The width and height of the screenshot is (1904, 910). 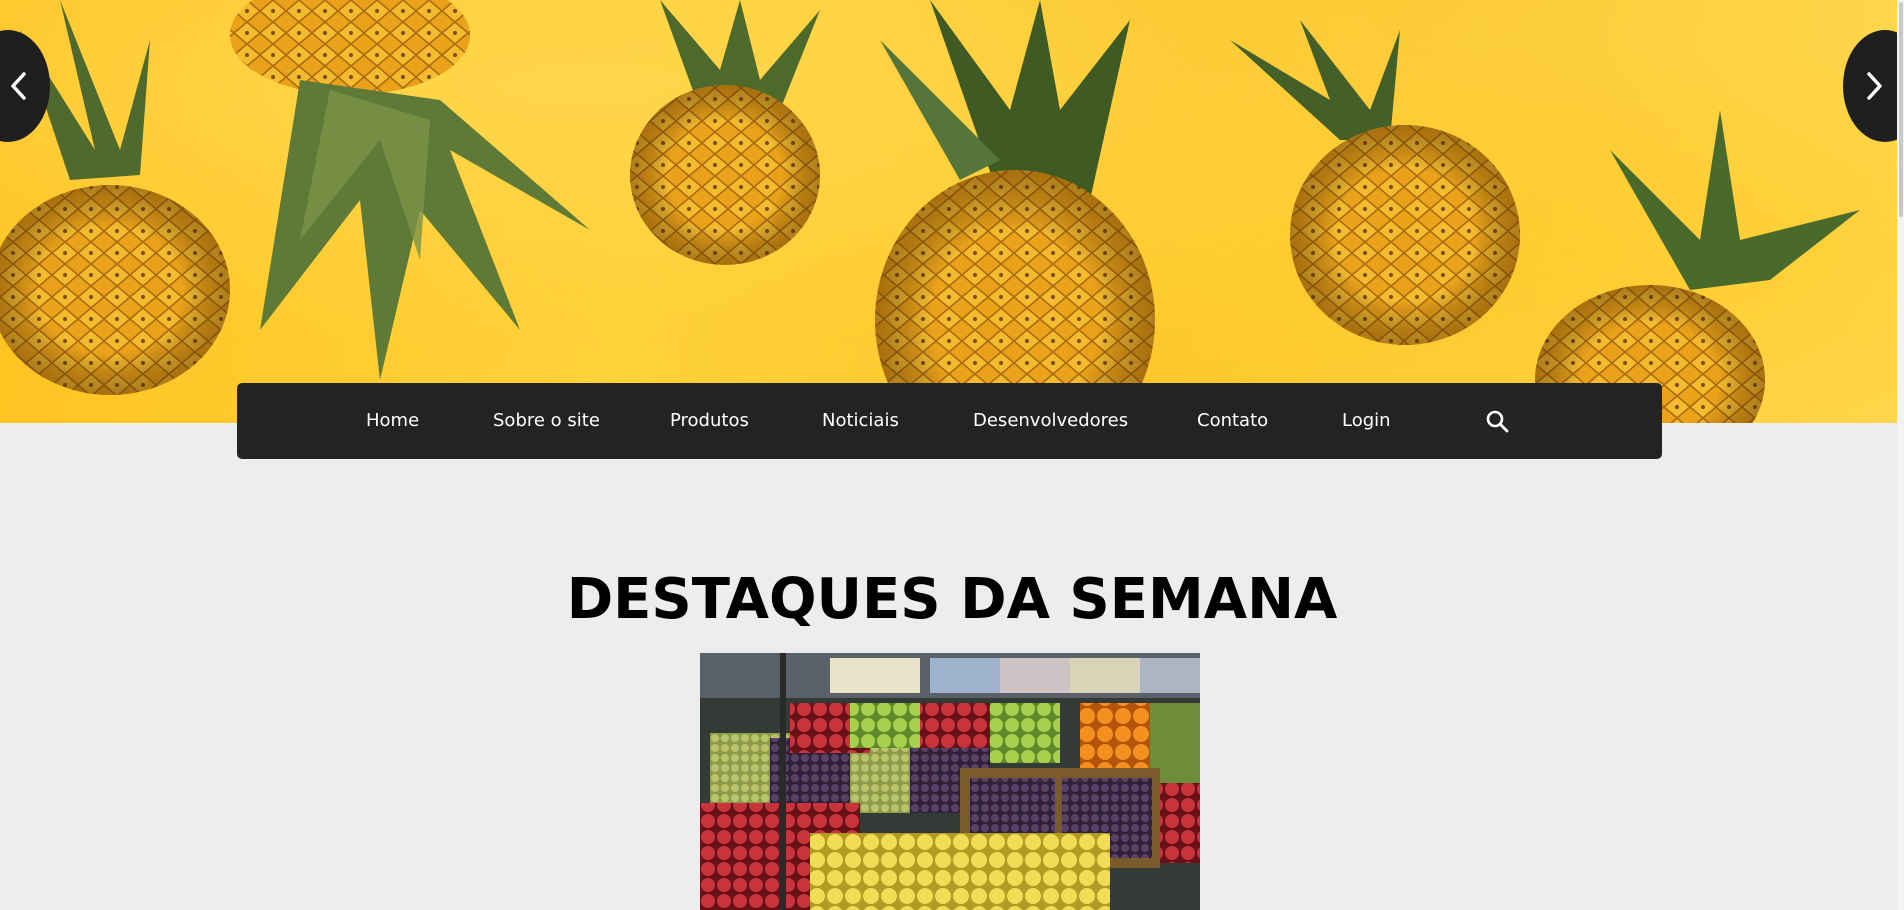 What do you see at coordinates (392, 421) in the screenshot?
I see `nav-item-home: Home` at bounding box center [392, 421].